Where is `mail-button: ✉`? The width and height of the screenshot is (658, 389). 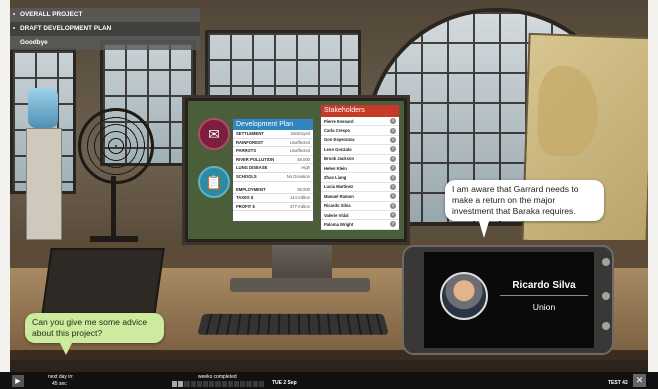
mail-button: ✉ is located at coordinates (214, 134).